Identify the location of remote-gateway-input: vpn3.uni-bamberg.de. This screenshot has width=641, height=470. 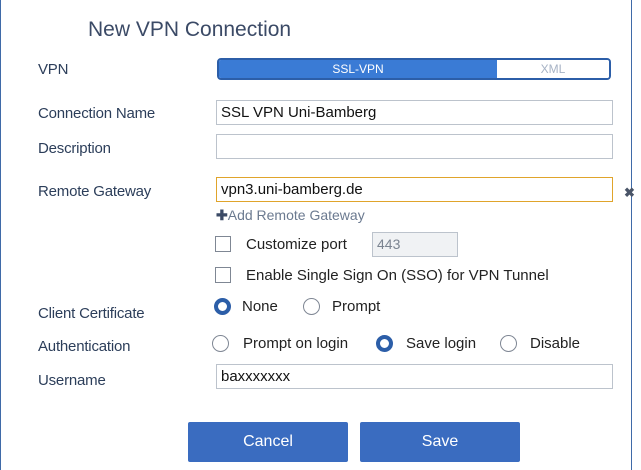
(414, 189).